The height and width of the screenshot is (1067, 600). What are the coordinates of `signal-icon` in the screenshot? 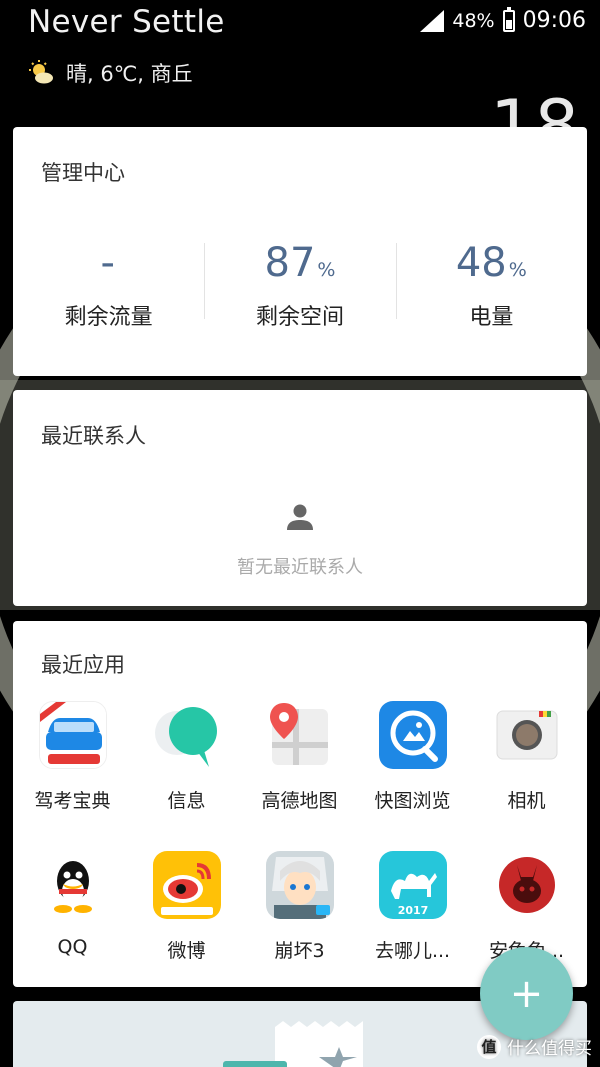 It's located at (432, 20).